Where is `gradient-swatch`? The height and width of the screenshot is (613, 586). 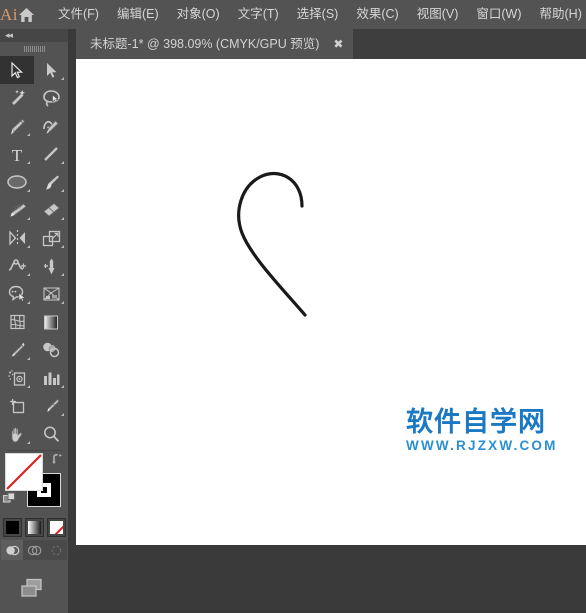 gradient-swatch is located at coordinates (34, 527).